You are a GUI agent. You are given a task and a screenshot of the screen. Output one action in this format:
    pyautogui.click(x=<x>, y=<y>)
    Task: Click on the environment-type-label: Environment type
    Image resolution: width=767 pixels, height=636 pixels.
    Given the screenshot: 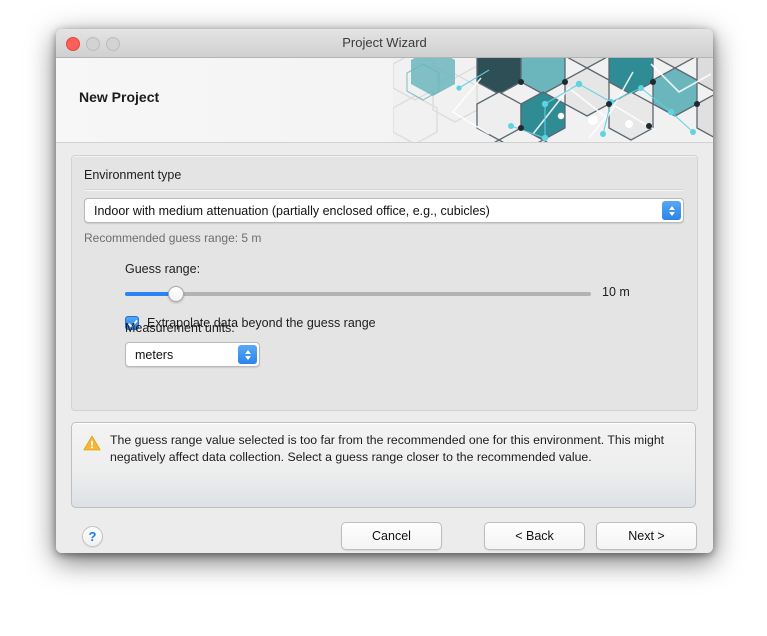 What is the action you would take?
    pyautogui.click(x=133, y=175)
    